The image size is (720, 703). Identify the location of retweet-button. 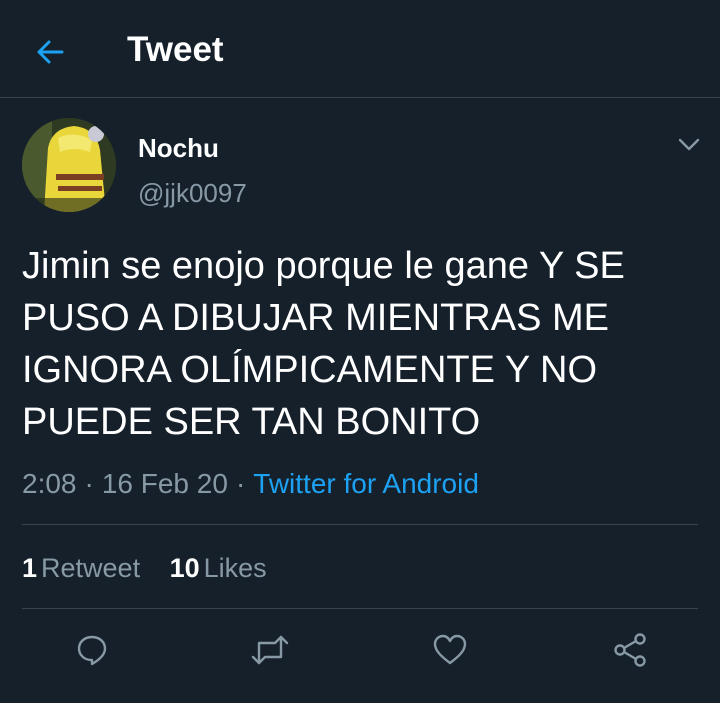
(270, 650).